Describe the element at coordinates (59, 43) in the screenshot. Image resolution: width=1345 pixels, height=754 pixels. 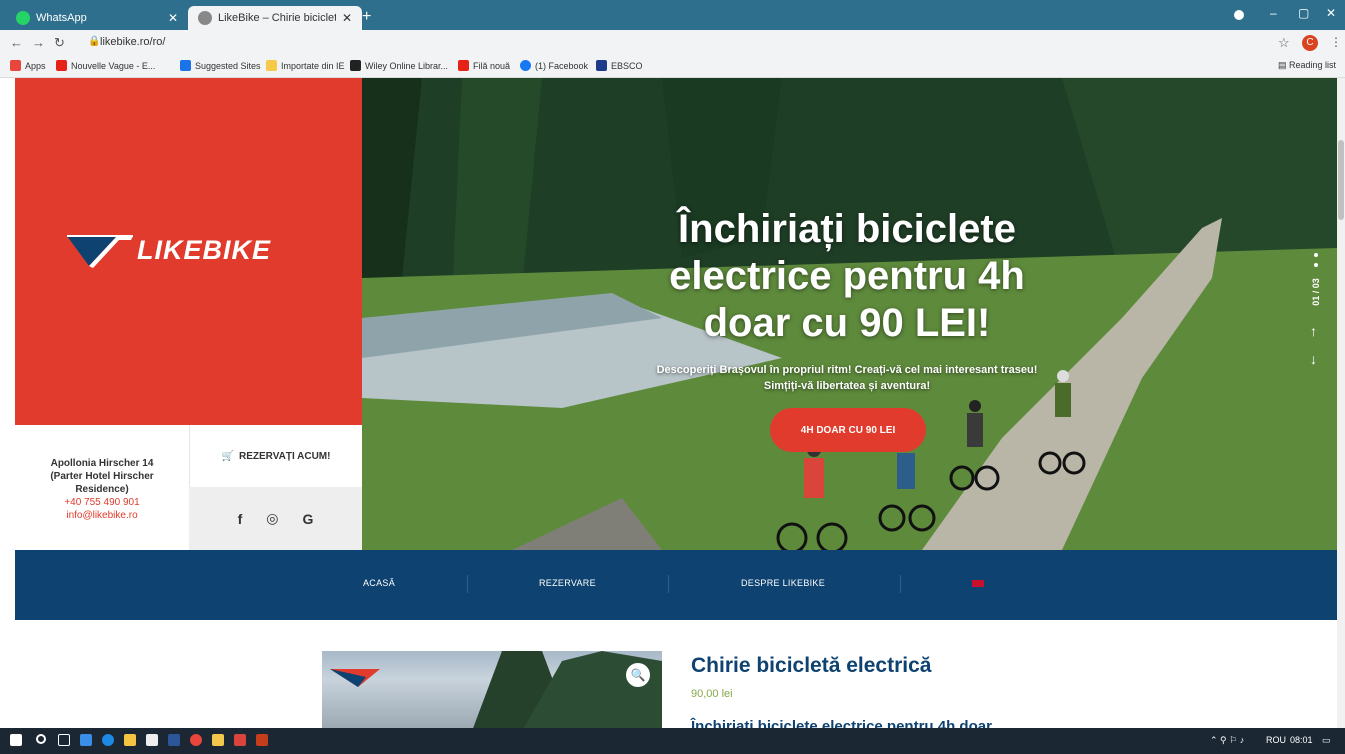
I see `reload-icon: ↻` at that location.